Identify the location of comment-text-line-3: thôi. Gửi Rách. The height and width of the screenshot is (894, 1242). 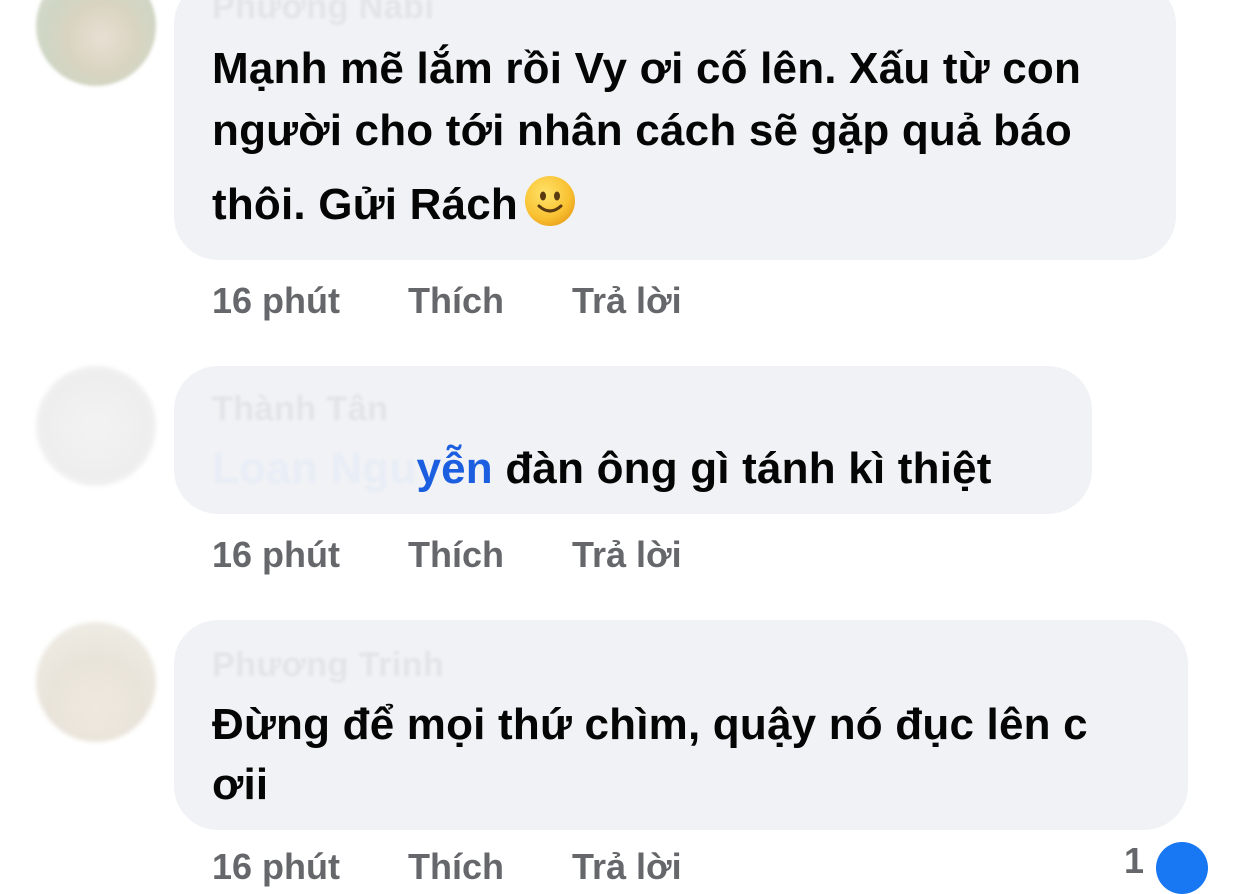
(394, 205).